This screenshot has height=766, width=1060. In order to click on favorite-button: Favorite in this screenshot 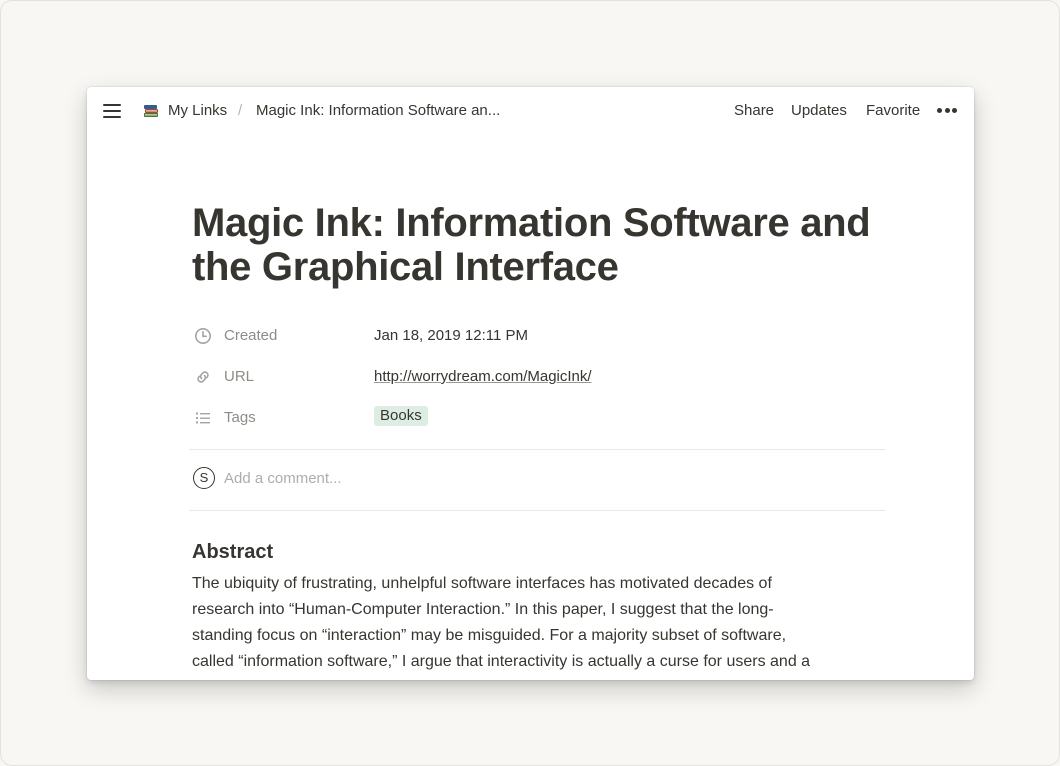, I will do `click(893, 111)`.